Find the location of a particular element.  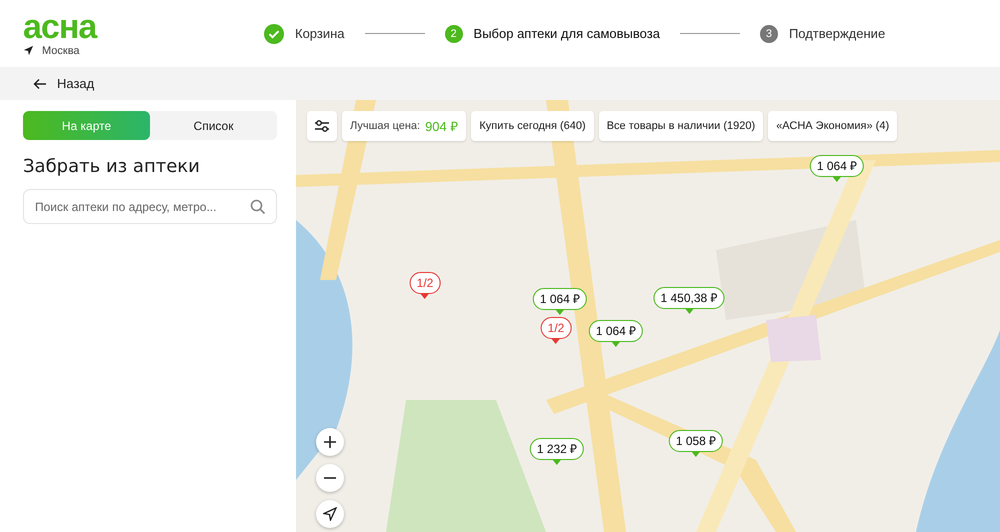

step-label: Корзина is located at coordinates (320, 33).